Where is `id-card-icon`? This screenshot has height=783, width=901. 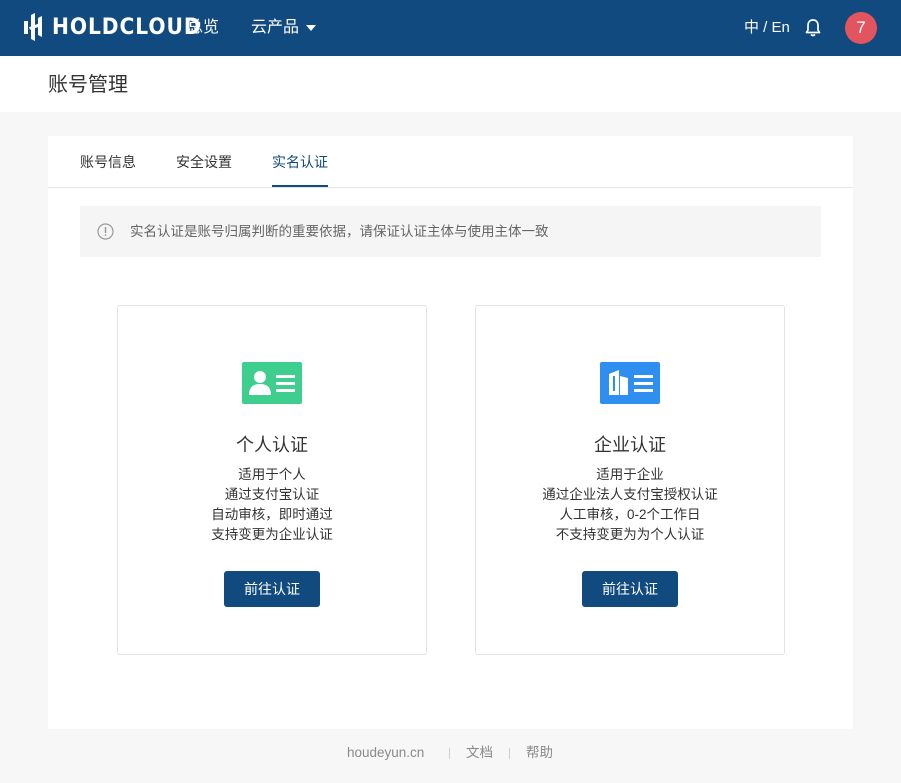
id-card-icon is located at coordinates (272, 383).